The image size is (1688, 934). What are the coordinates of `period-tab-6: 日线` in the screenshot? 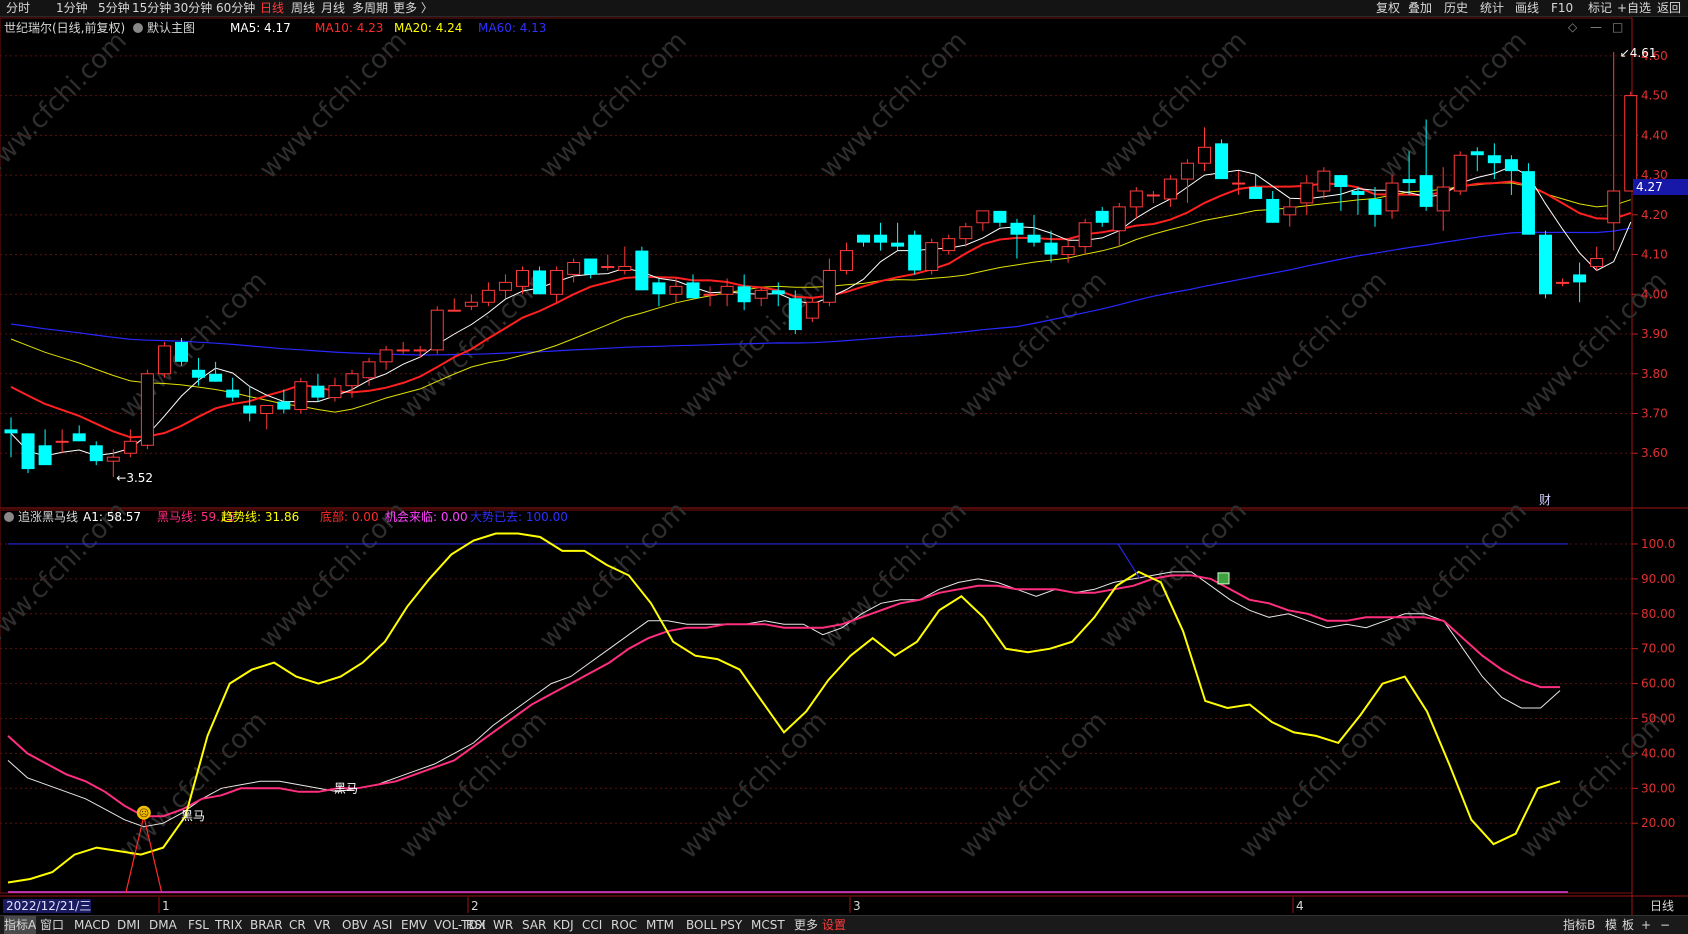 It's located at (272, 8).